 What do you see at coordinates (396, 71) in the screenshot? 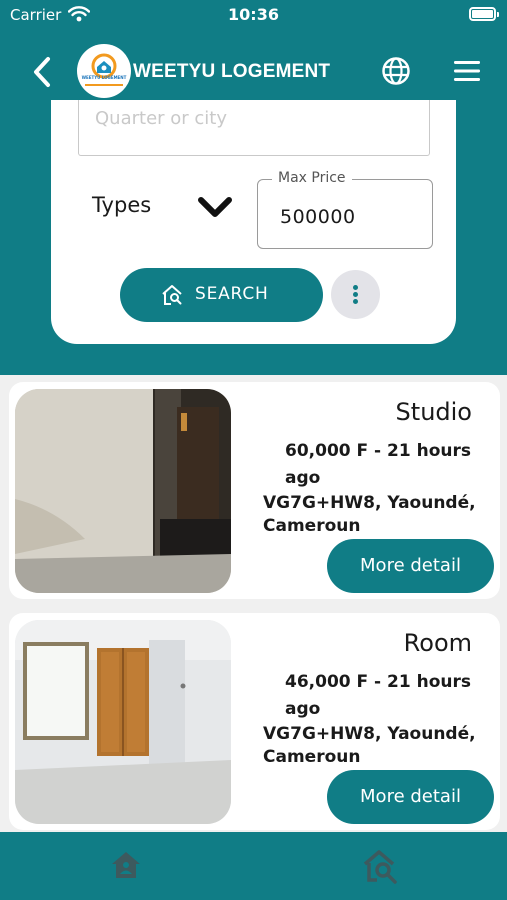
I see `globe-icon` at bounding box center [396, 71].